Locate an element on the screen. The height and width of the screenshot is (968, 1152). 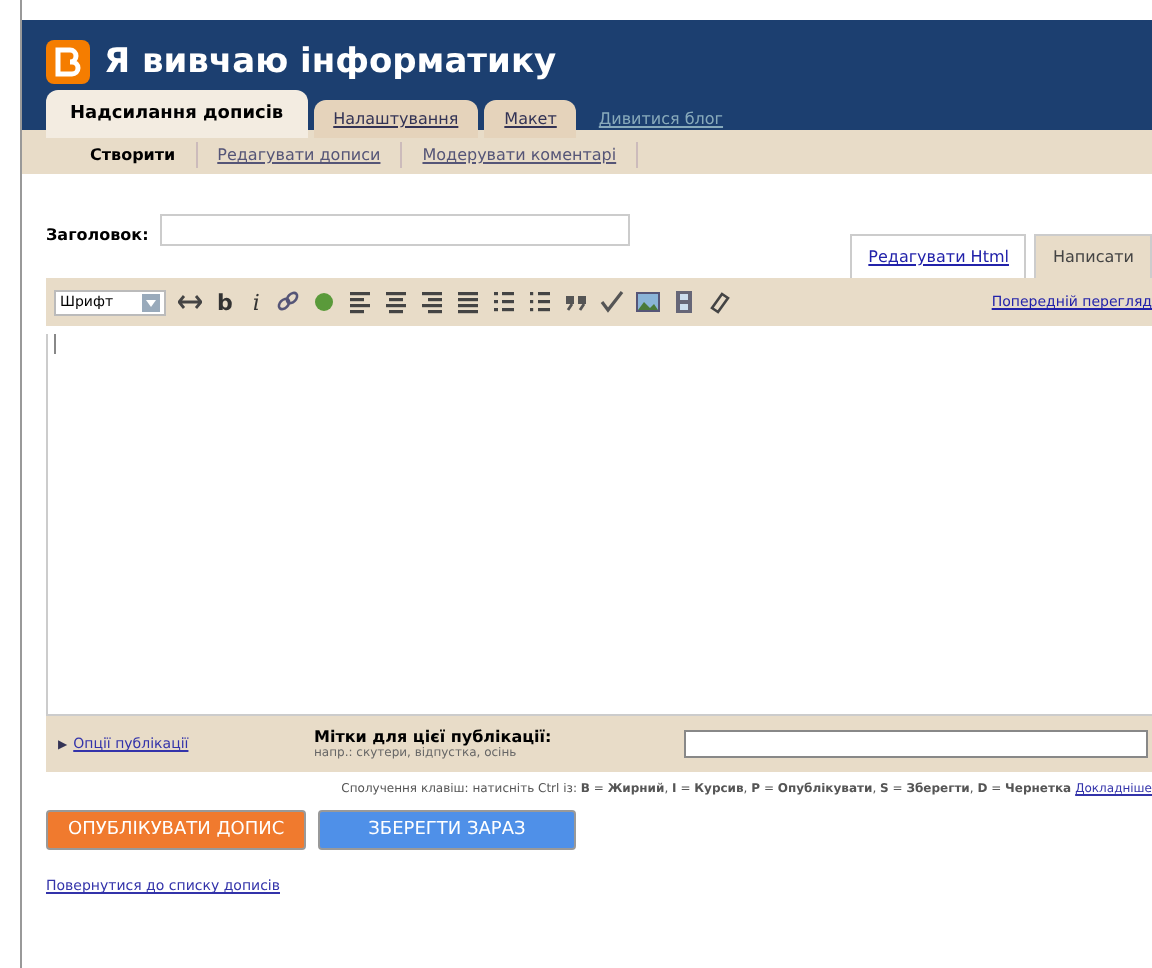
subtab: Створити is located at coordinates (134, 155).